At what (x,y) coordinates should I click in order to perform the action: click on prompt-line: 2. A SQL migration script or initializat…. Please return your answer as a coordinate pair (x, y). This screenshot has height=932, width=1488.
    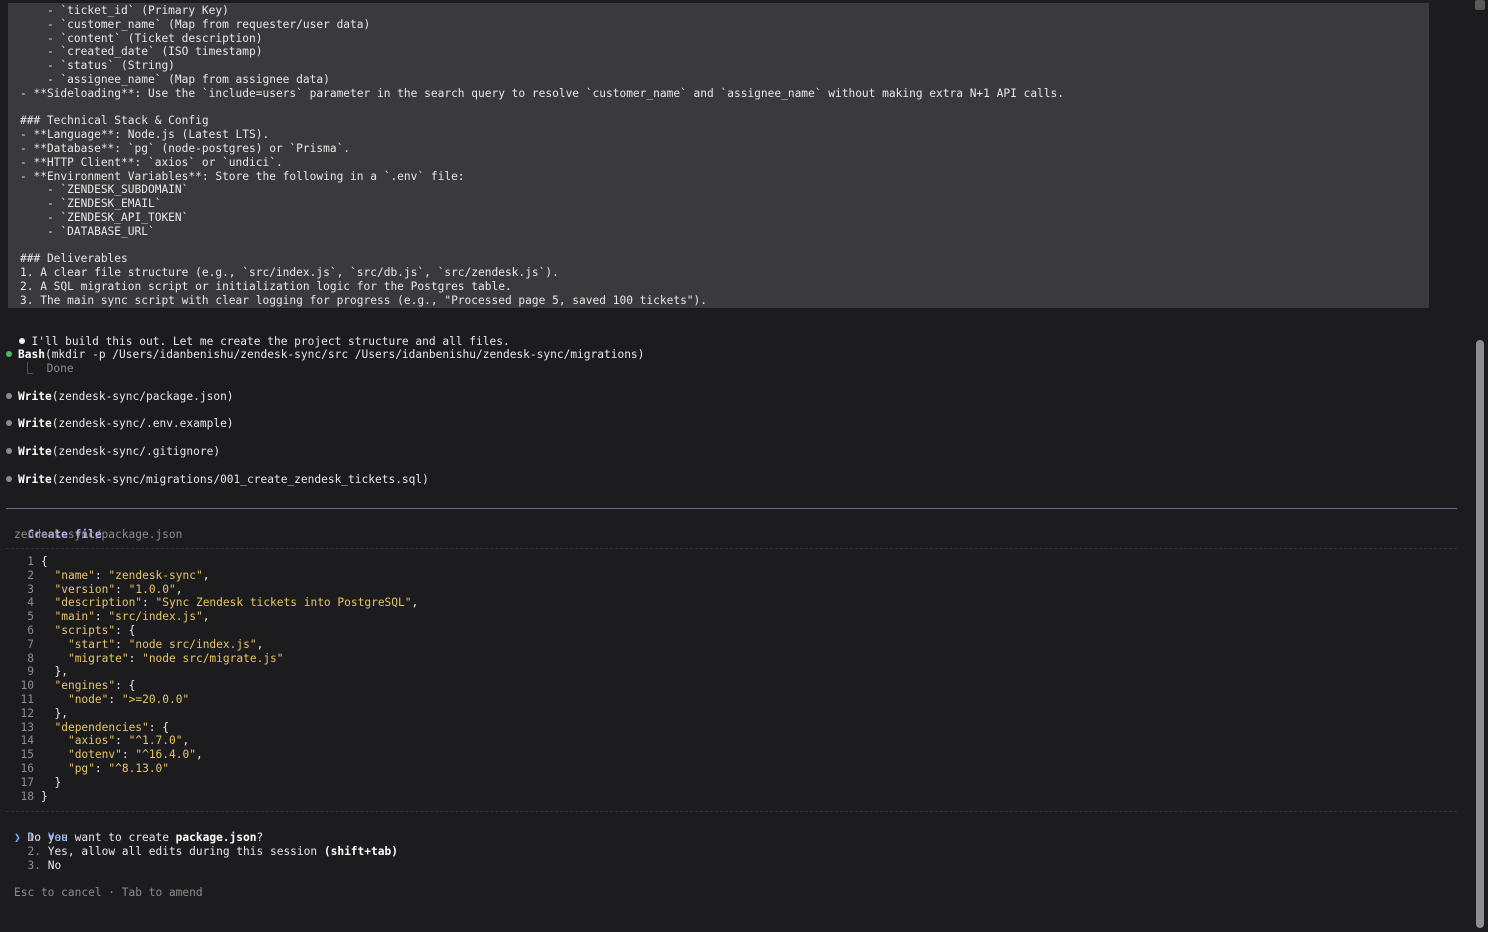
    Looking at the image, I should click on (266, 286).